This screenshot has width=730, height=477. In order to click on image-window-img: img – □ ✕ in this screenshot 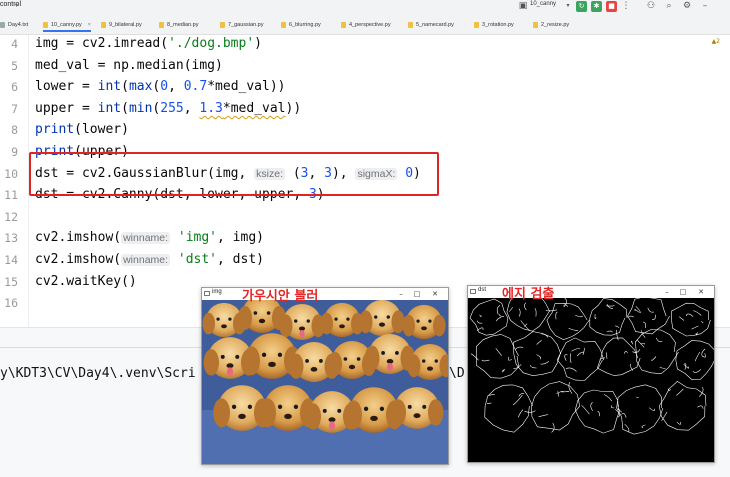, I will do `click(325, 376)`.